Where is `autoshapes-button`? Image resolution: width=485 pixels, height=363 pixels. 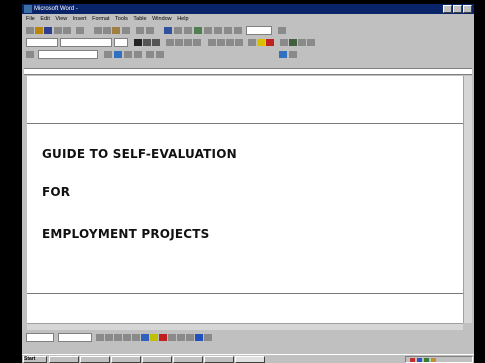 autoshapes-button is located at coordinates (75, 337).